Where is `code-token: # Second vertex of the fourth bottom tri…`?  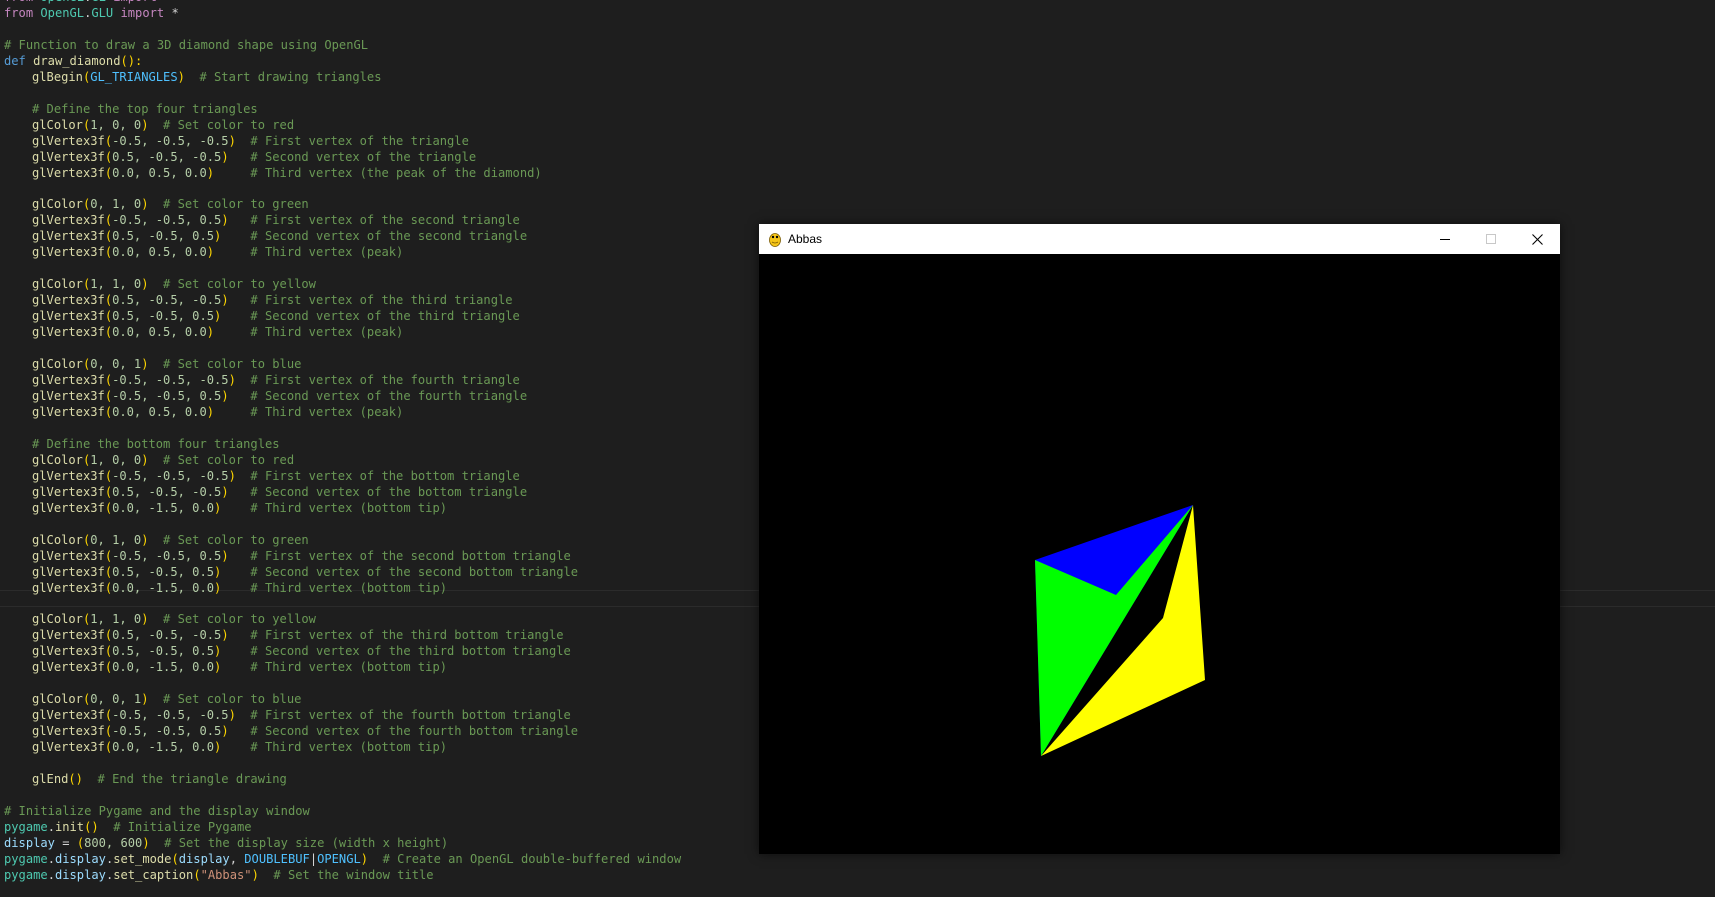 code-token: # Second vertex of the fourth bottom tri… is located at coordinates (403, 731).